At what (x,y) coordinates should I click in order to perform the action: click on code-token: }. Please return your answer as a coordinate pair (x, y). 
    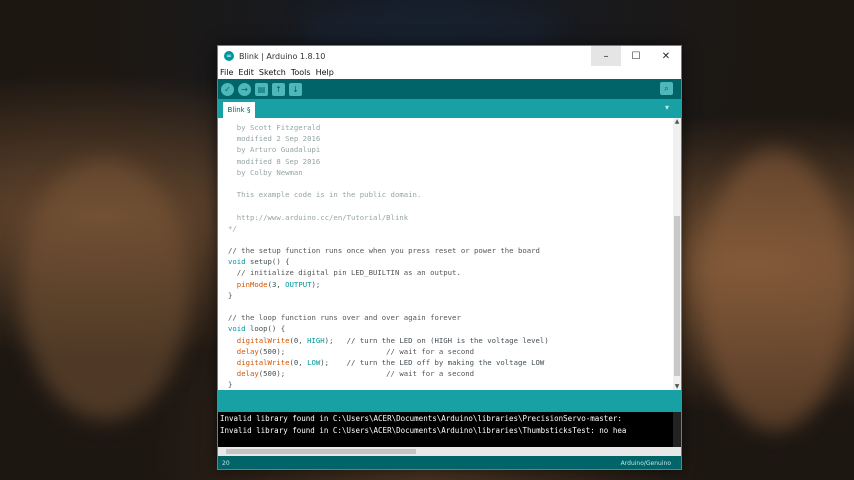
    Looking at the image, I should click on (230, 295).